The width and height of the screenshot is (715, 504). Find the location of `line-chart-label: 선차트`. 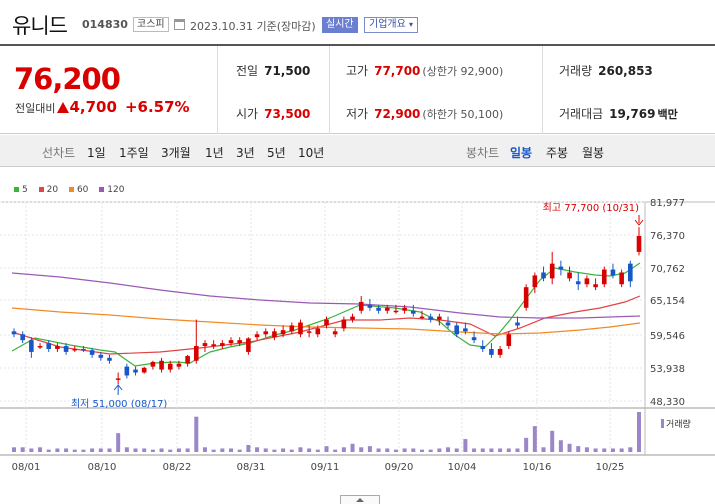

line-chart-label: 선차트 is located at coordinates (59, 153).